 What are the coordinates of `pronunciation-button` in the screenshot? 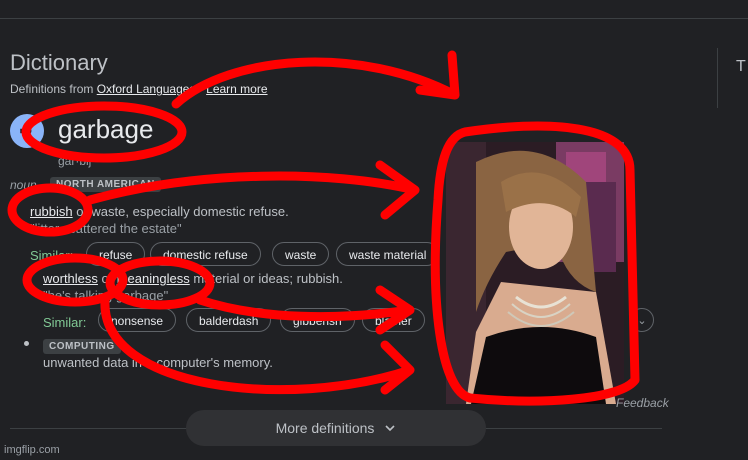 It's located at (27, 131).